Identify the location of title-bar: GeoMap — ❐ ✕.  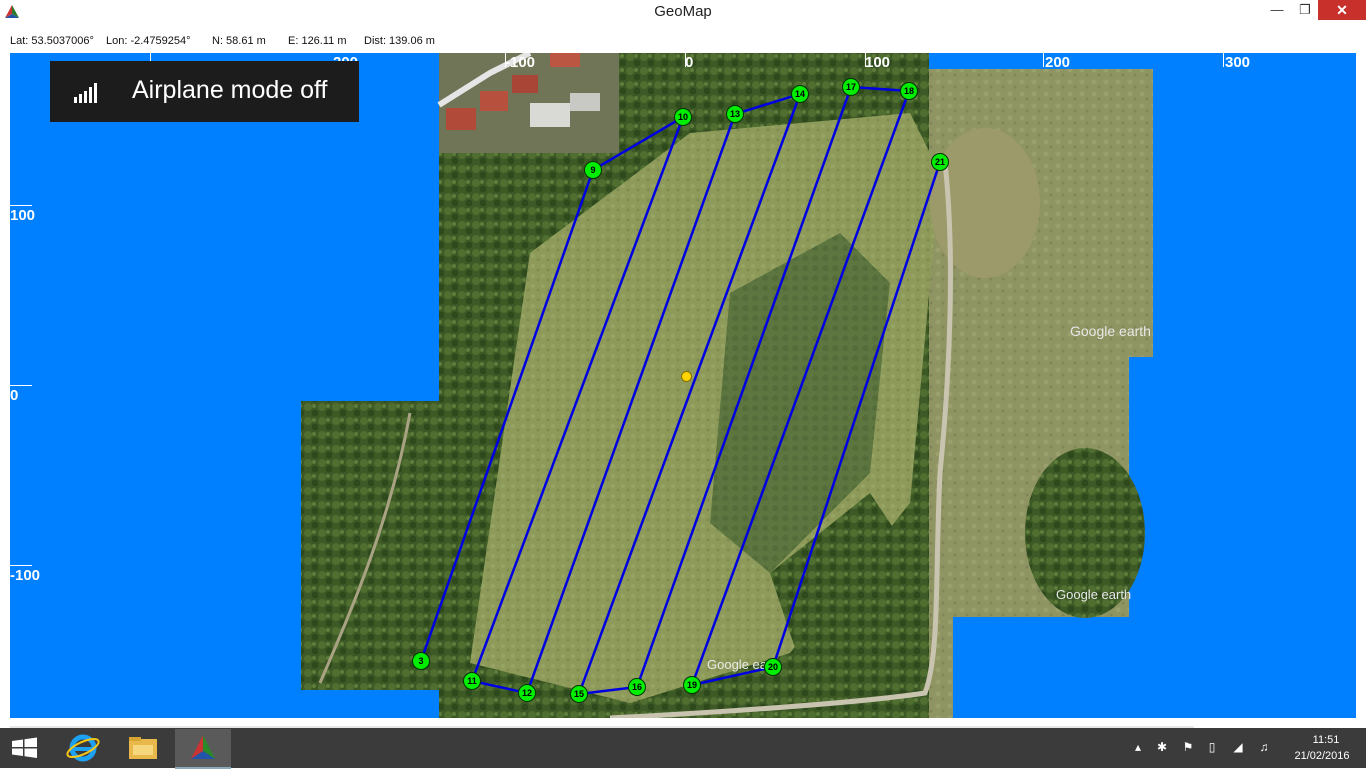
(683, 12).